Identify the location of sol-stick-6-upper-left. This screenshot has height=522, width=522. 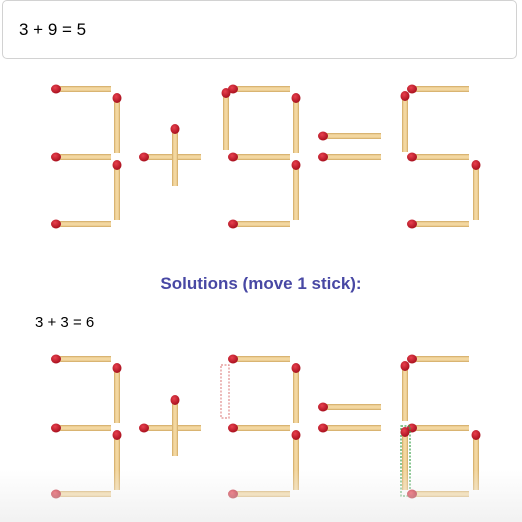
(405, 391).